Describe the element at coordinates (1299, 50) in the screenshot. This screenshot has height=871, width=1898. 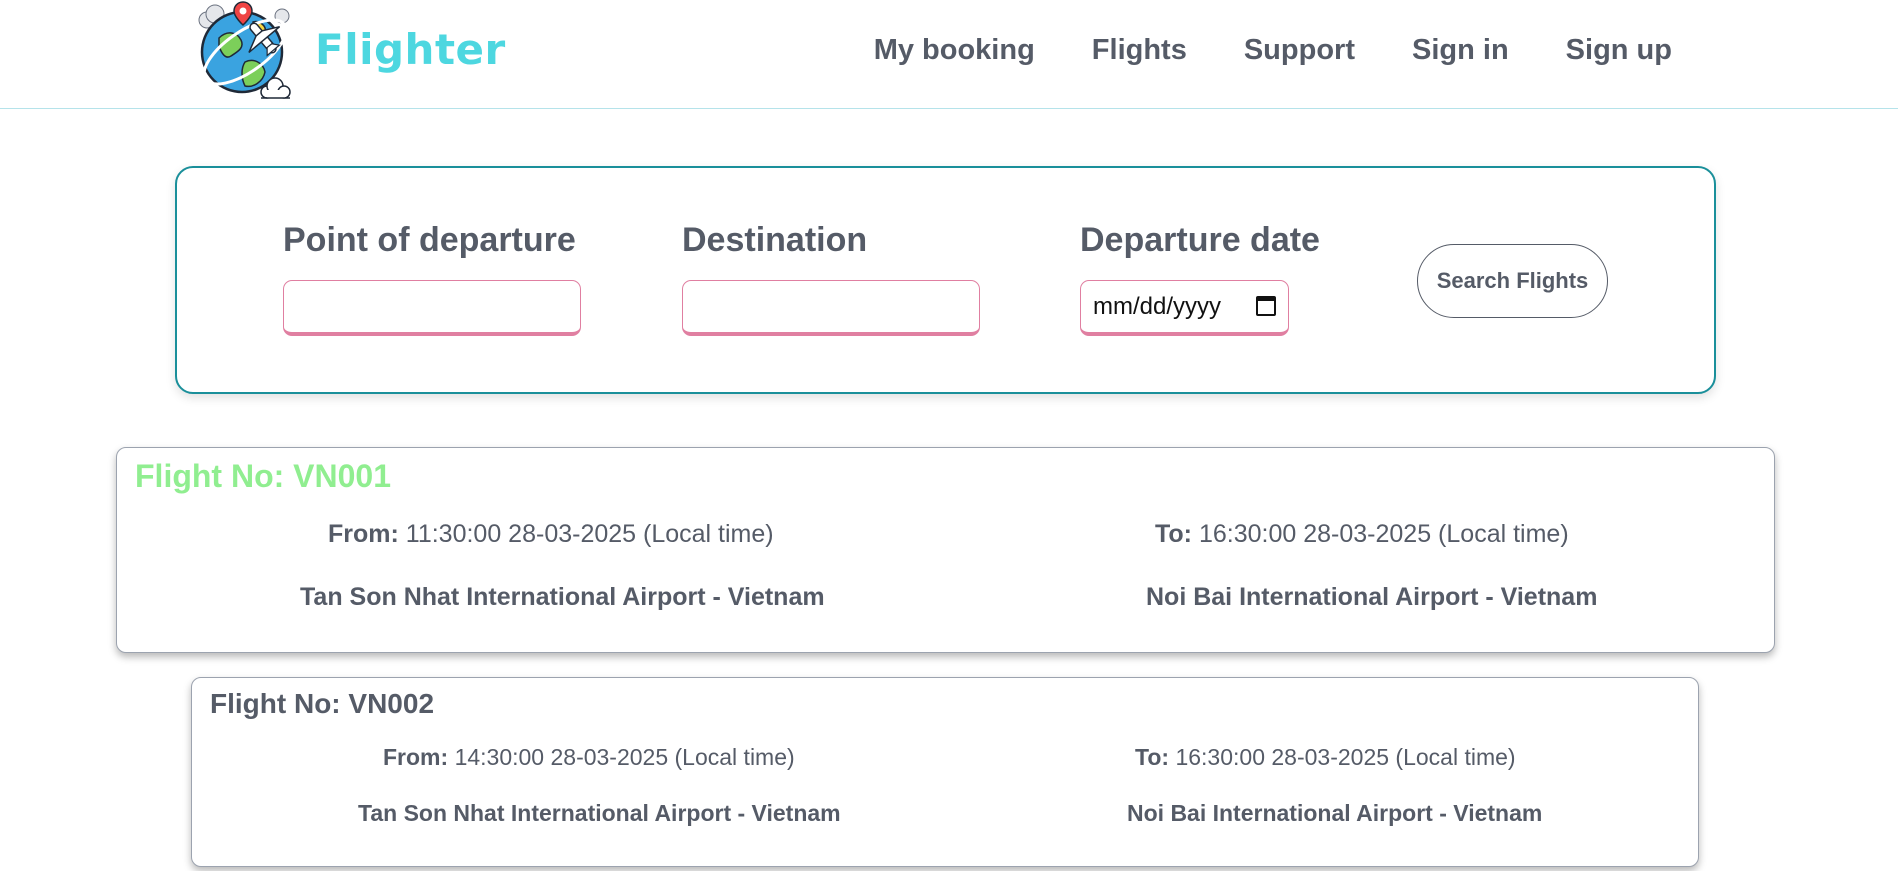
I see `nav-support: Support` at that location.